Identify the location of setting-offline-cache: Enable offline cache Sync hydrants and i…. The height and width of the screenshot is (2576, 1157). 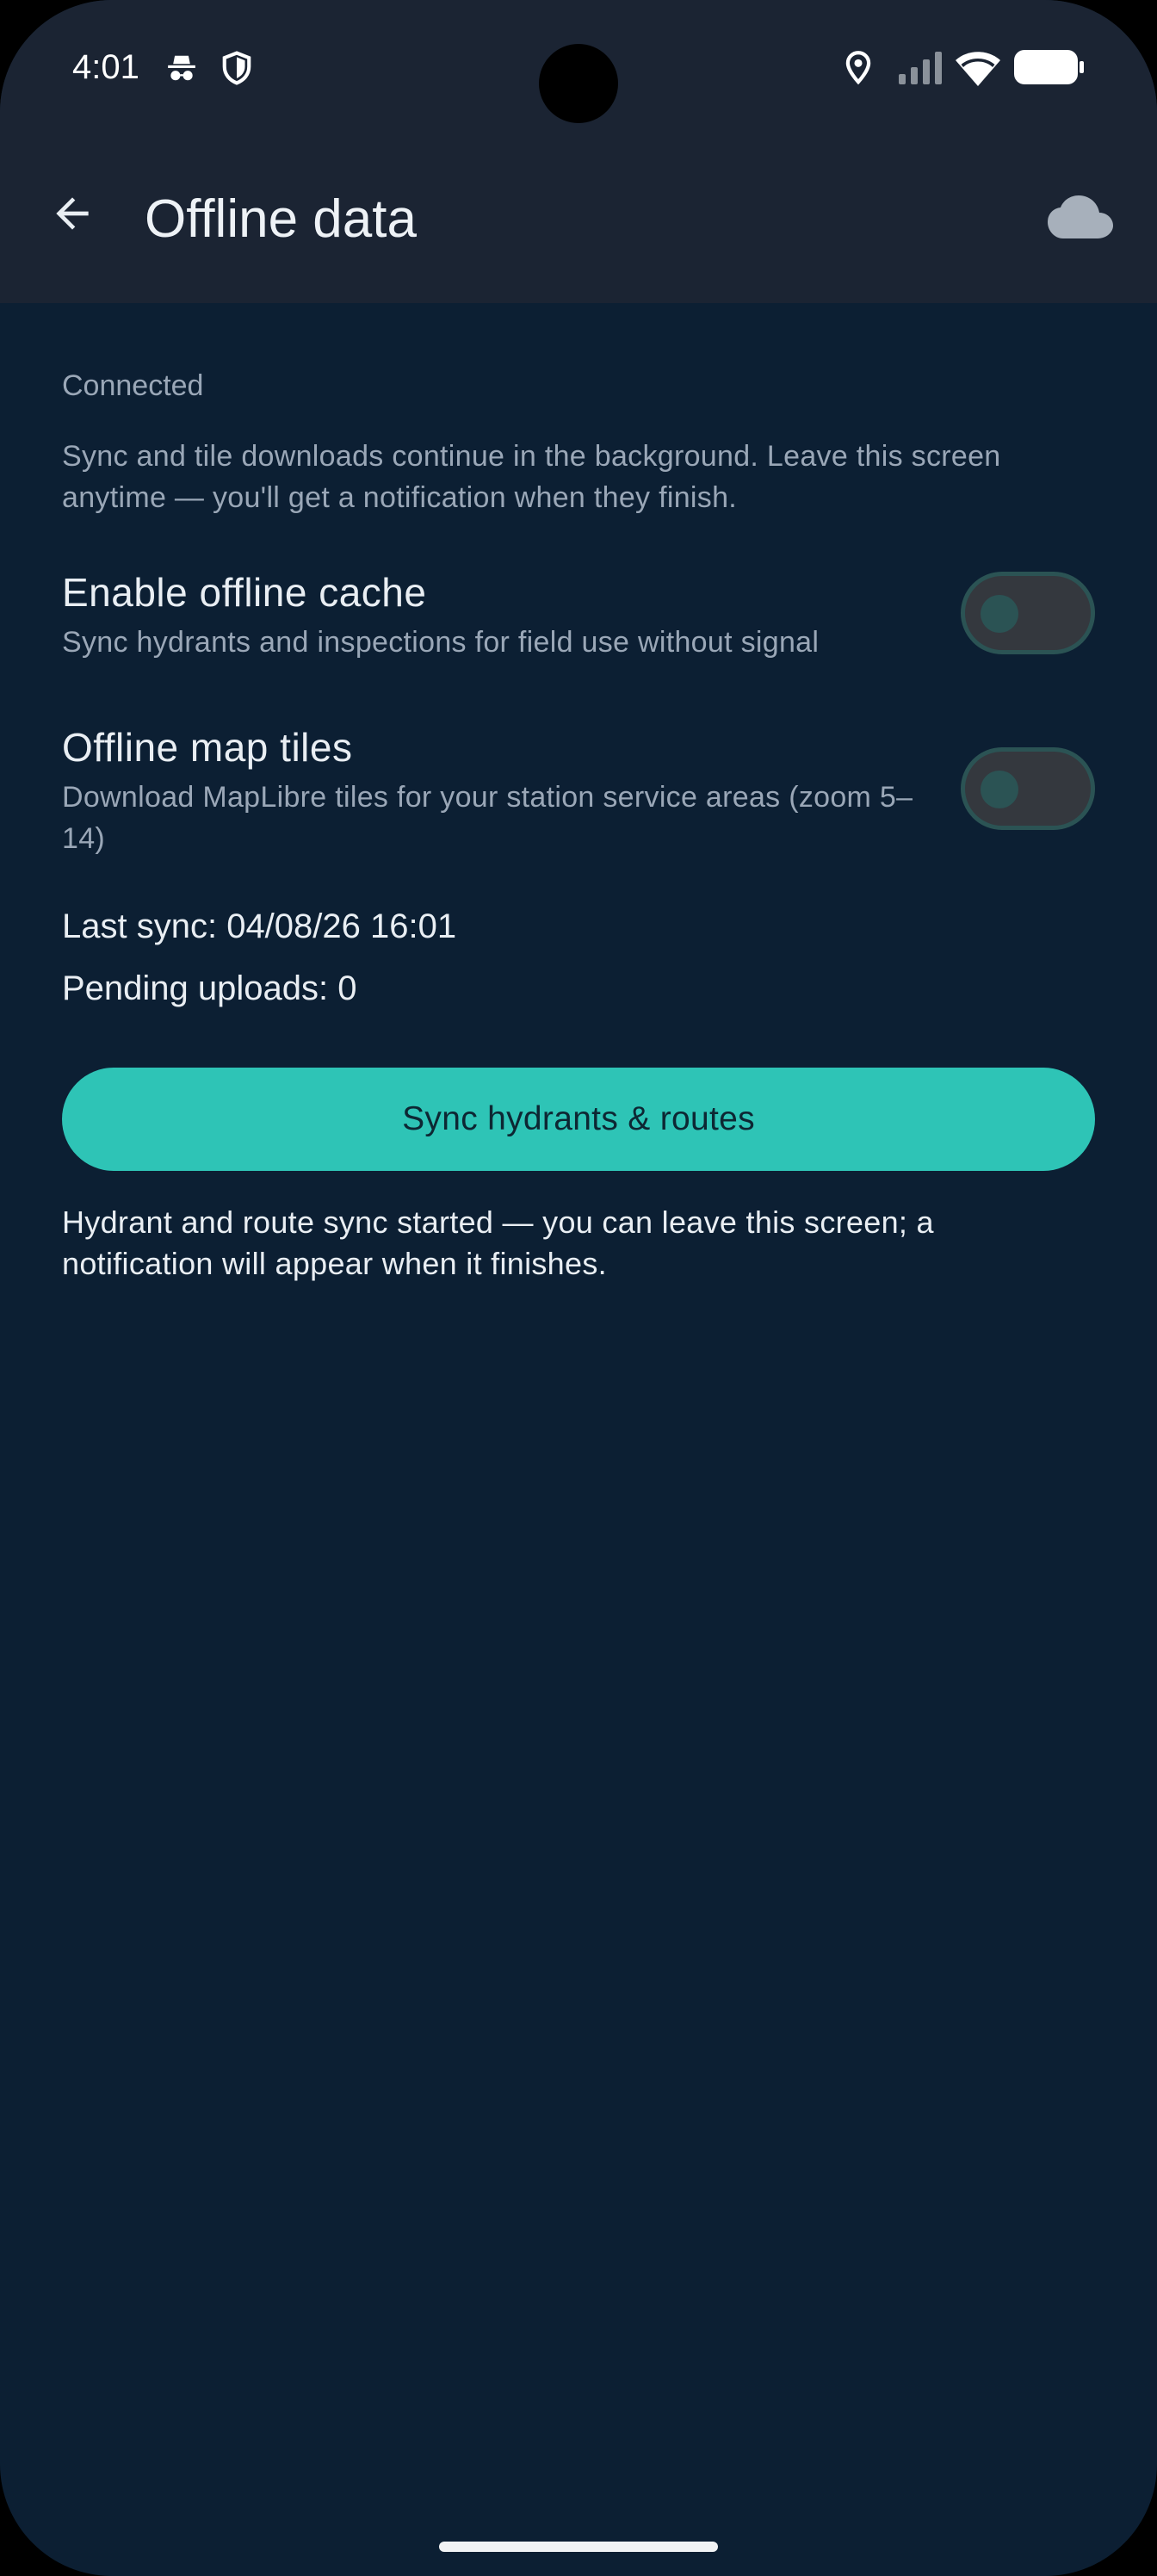
(579, 619).